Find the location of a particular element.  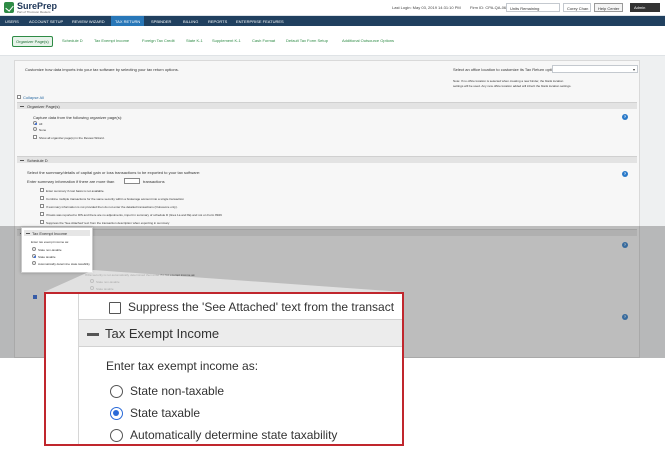

collapse-icon is located at coordinates (93, 334).